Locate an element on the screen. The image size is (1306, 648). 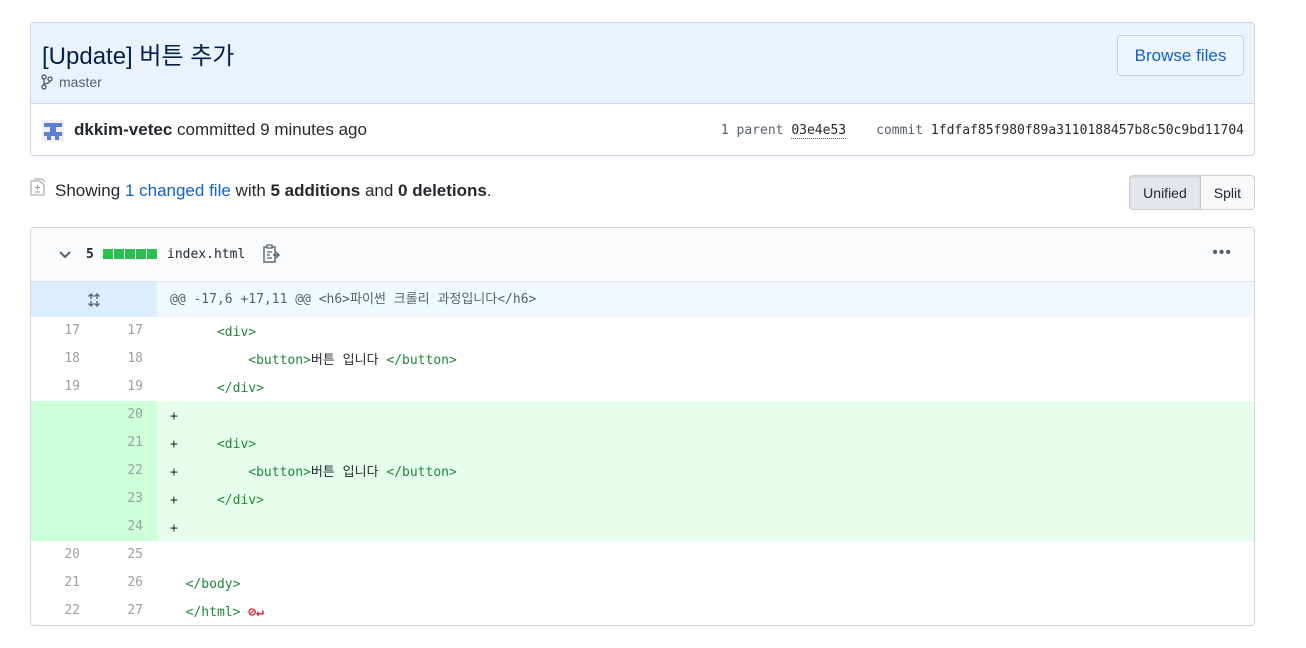
parent-info: 1 parent 03e4e53 is located at coordinates (783, 131).